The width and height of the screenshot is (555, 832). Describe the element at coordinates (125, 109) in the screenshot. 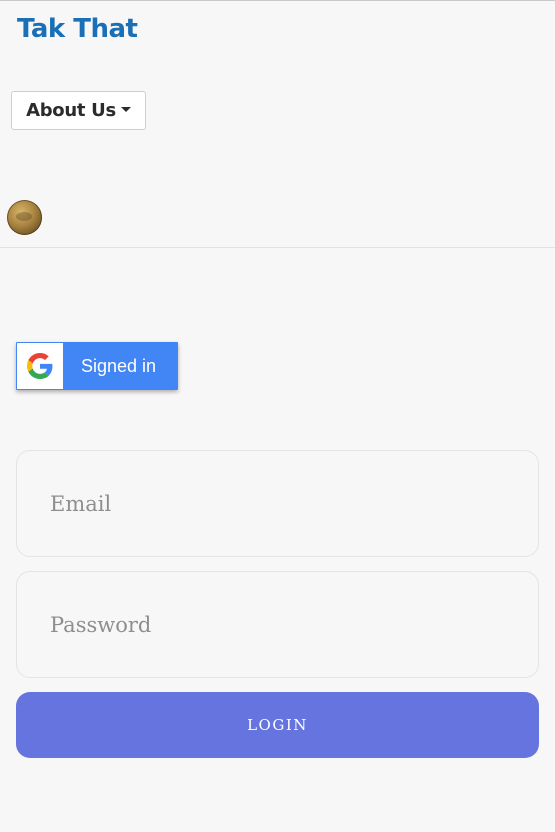

I see `chevron-down-icon` at that location.